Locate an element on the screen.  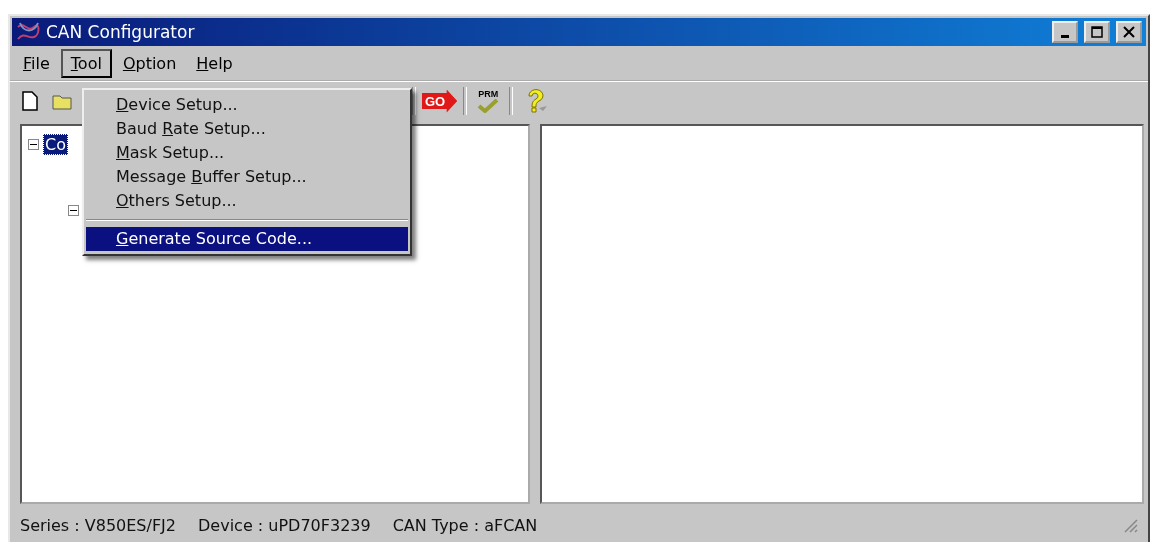
resize-grip-icon is located at coordinates (1130, 525).